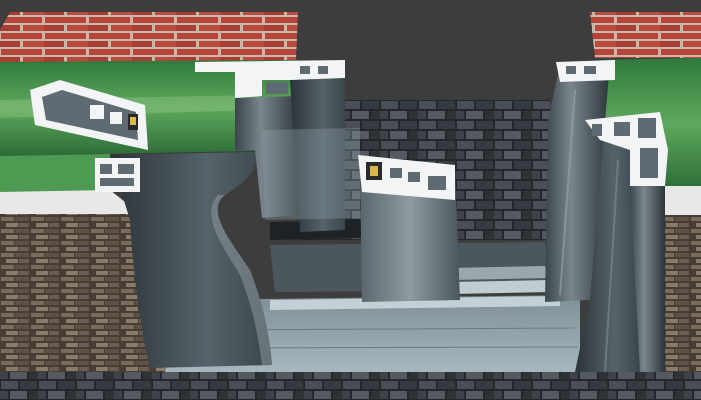  Describe the element at coordinates (311, 174) in the screenshot. I see `center-glass` at that location.